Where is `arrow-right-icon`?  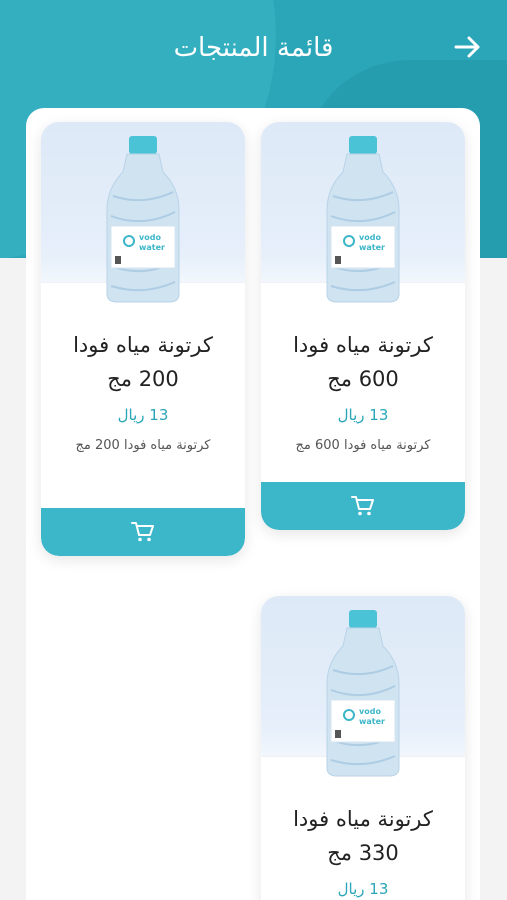 arrow-right-icon is located at coordinates (467, 47).